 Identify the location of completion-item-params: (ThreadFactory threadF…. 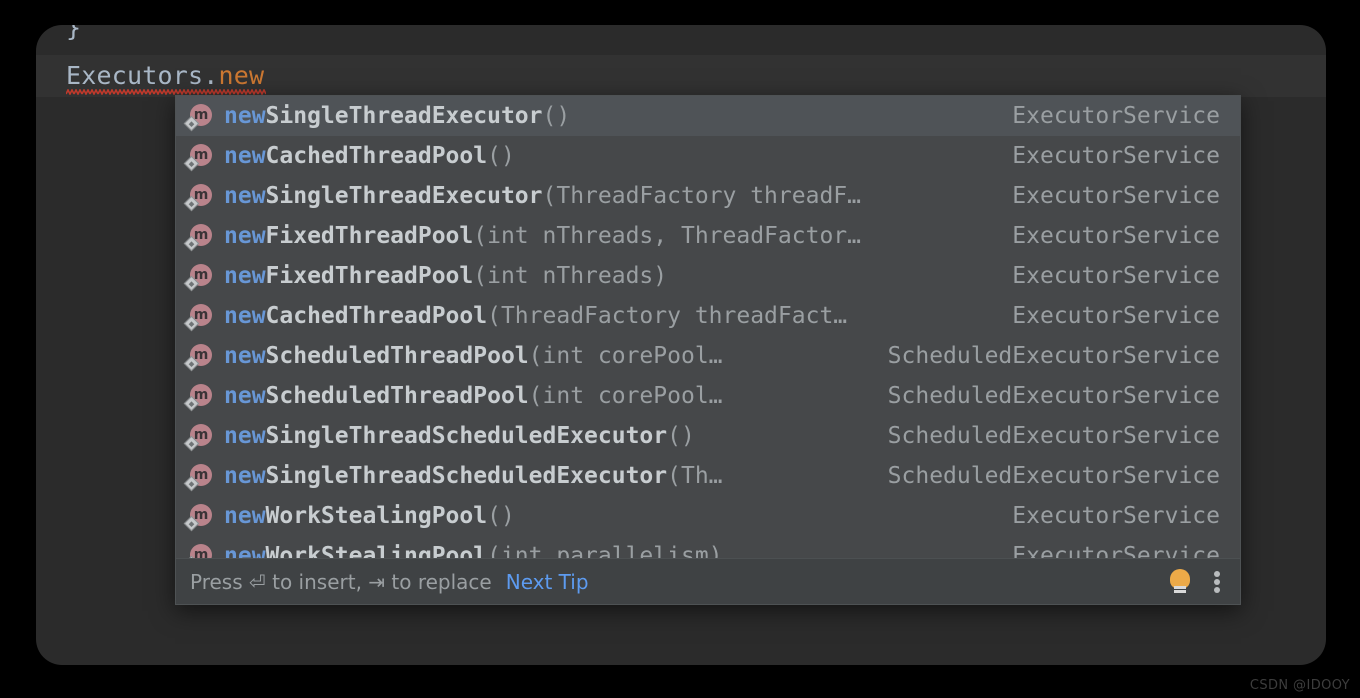
(702, 196).